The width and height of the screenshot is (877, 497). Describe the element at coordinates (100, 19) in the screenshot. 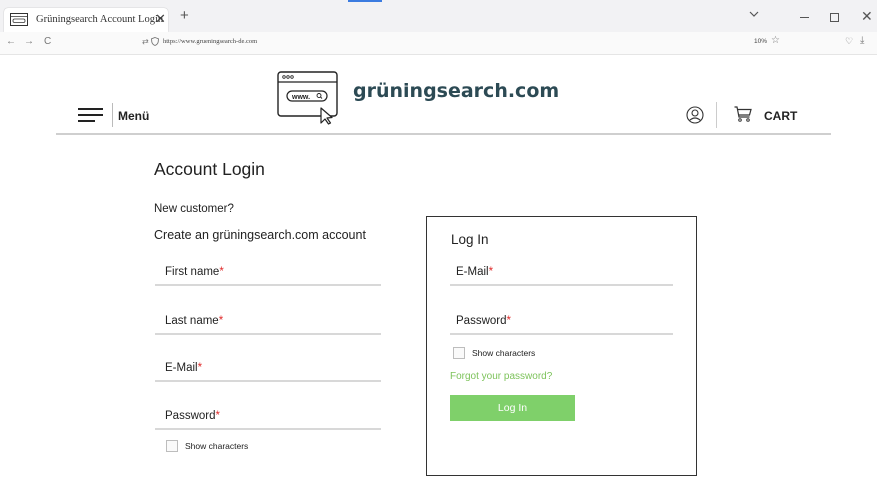

I see `tab-title: Grüningsearch Account Login` at that location.